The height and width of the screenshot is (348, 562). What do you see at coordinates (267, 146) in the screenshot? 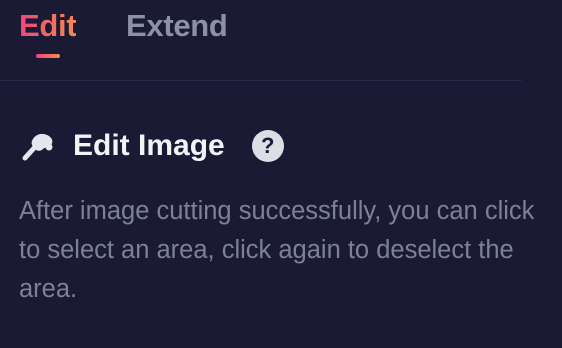
I see `help-icon: ?` at bounding box center [267, 146].